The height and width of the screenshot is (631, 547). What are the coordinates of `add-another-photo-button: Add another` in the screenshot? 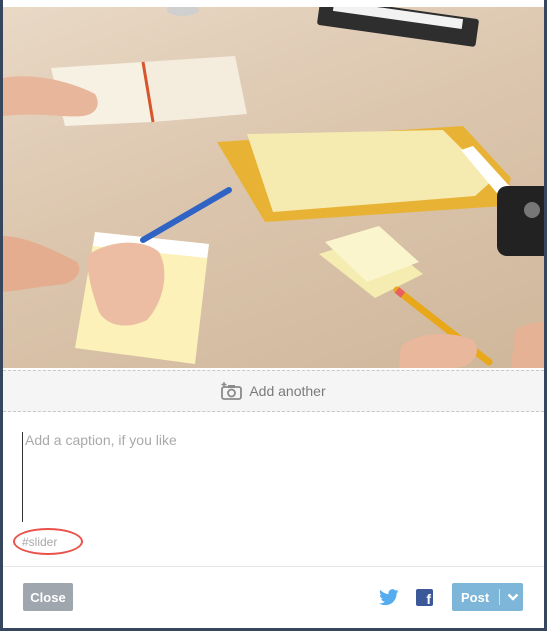 It's located at (273, 391).